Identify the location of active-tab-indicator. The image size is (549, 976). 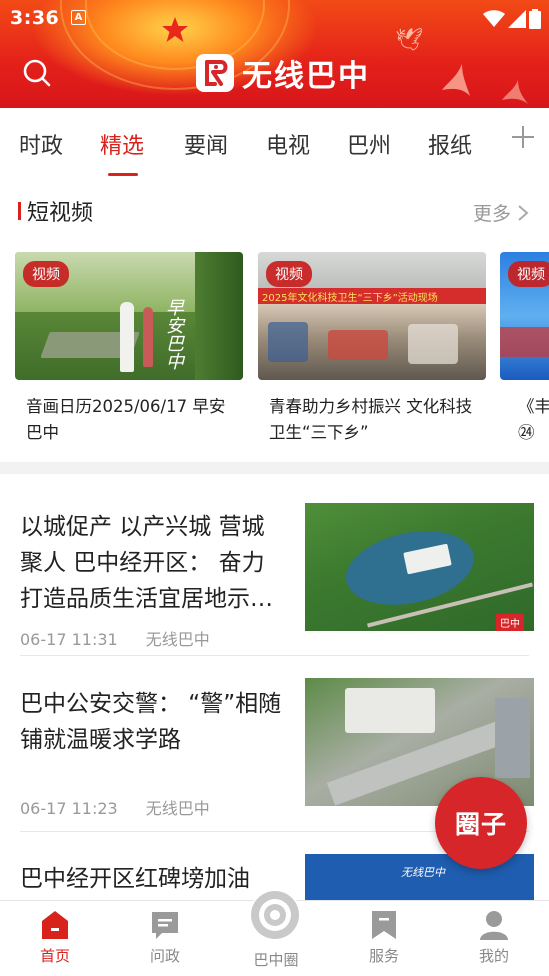
(123, 174).